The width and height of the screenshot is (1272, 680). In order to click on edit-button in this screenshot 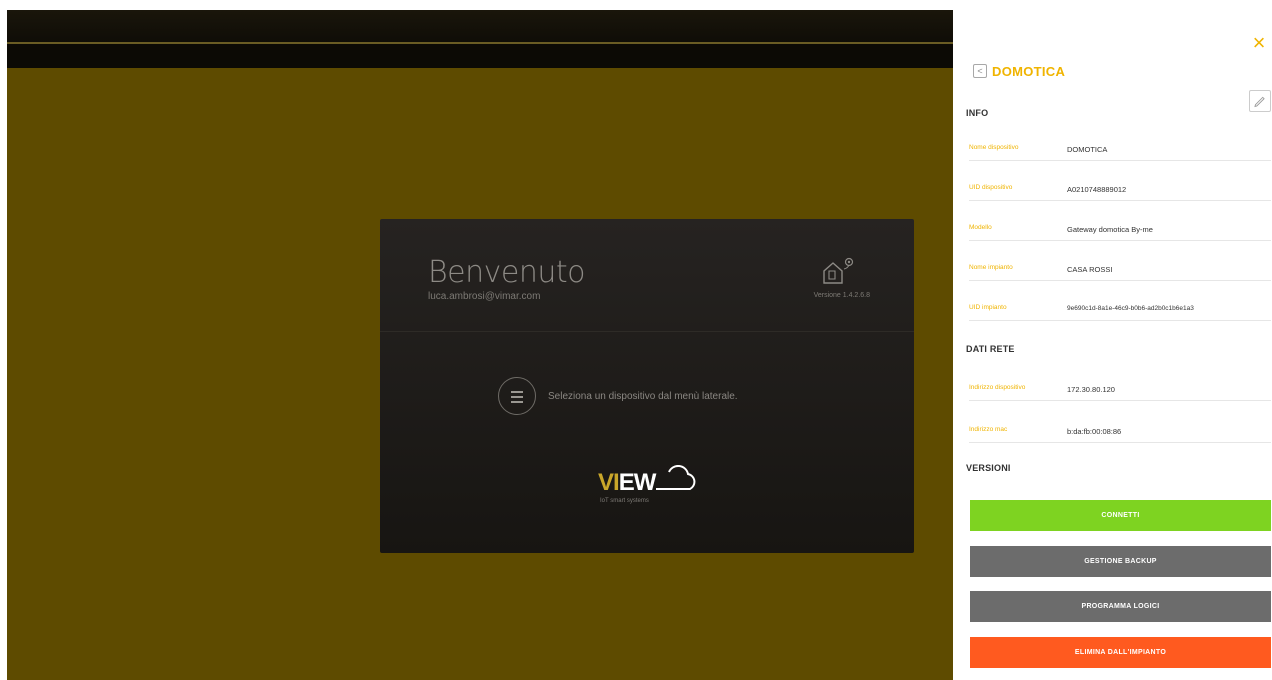, I will do `click(1260, 101)`.